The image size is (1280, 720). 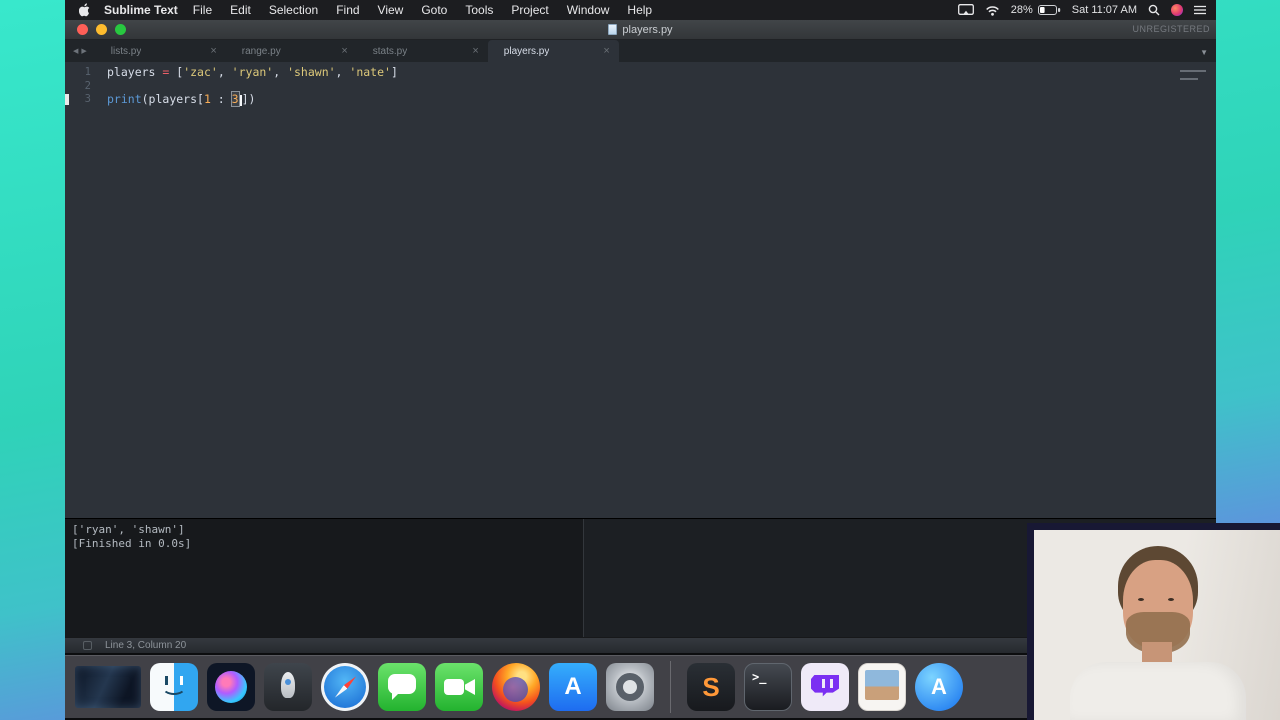 What do you see at coordinates (126, 51) in the screenshot?
I see `tab-label: lists.py` at bounding box center [126, 51].